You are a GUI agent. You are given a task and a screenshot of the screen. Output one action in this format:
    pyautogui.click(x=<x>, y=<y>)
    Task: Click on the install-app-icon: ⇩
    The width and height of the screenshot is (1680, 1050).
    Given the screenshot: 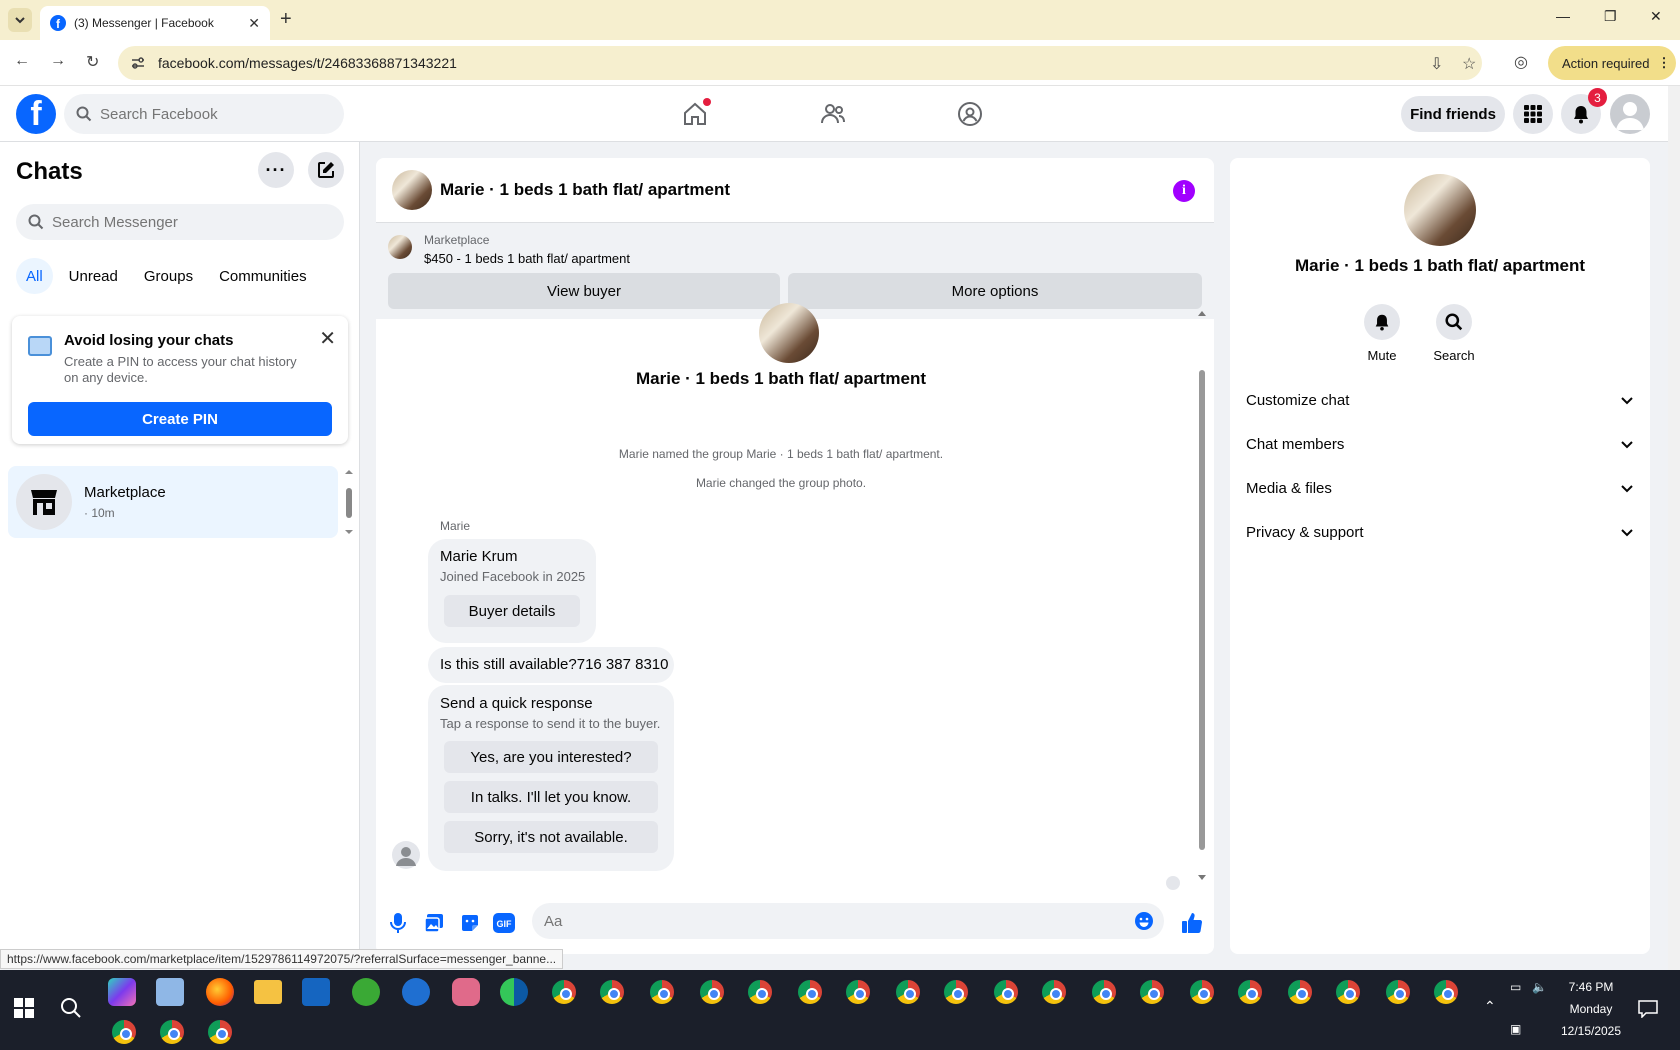 What is the action you would take?
    pyautogui.click(x=1436, y=64)
    